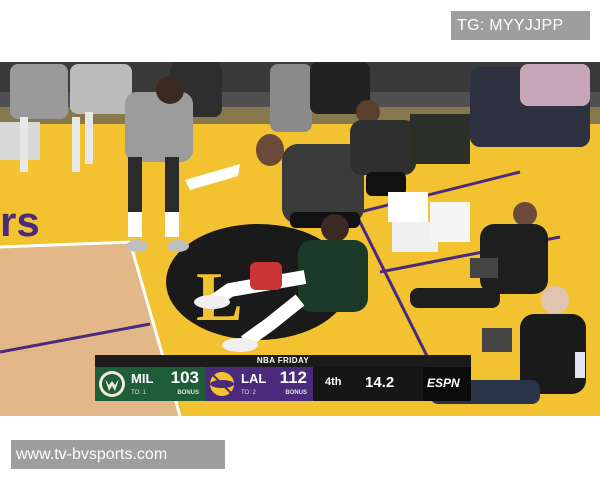  Describe the element at coordinates (138, 393) in the screenshot. I see `home-timeouts: TO: 1` at that location.